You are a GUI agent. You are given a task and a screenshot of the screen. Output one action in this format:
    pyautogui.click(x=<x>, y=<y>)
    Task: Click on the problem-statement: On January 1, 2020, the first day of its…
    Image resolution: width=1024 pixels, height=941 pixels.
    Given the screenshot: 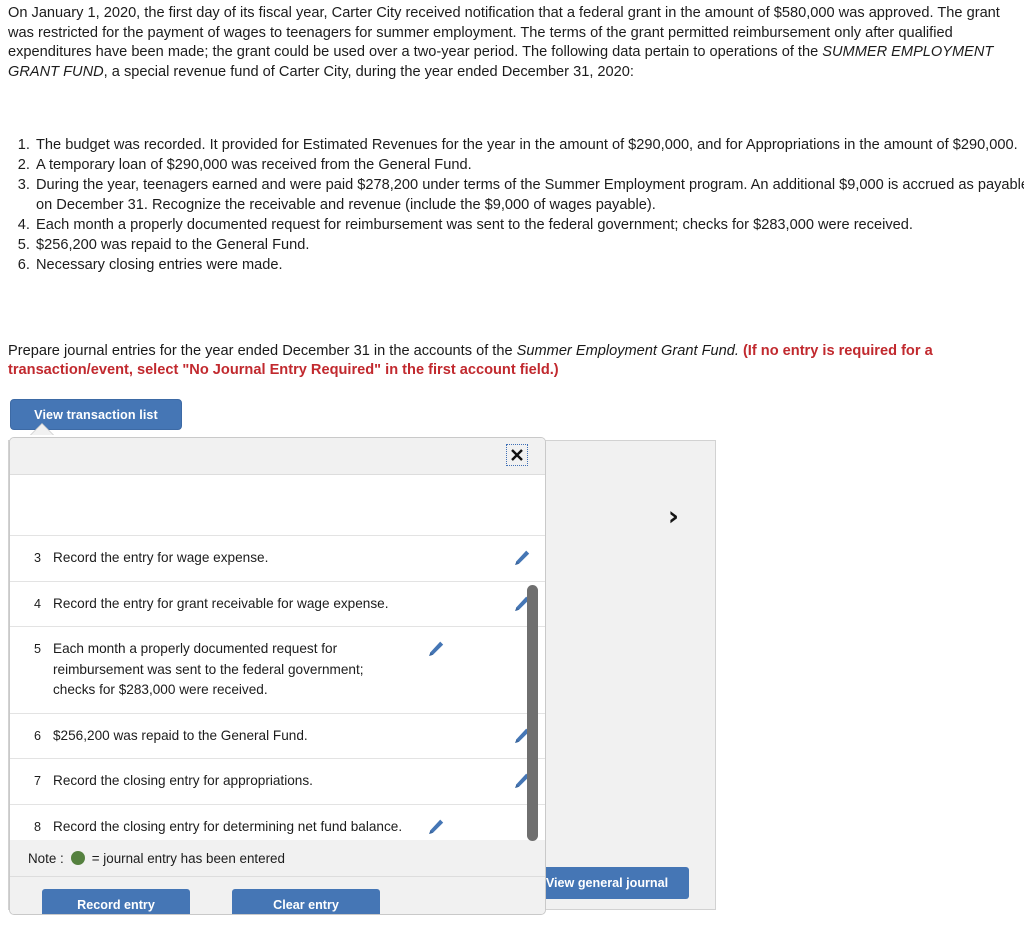 What is the action you would take?
    pyautogui.click(x=512, y=43)
    